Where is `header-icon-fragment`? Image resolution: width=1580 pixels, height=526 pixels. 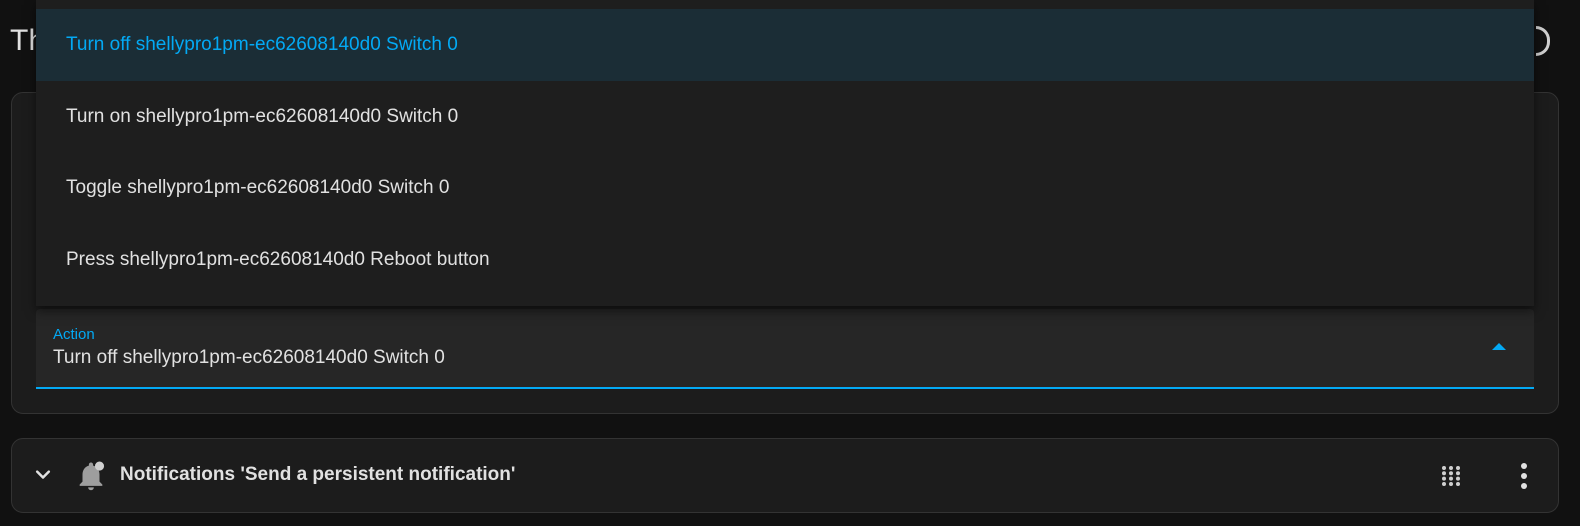 header-icon-fragment is located at coordinates (1543, 41).